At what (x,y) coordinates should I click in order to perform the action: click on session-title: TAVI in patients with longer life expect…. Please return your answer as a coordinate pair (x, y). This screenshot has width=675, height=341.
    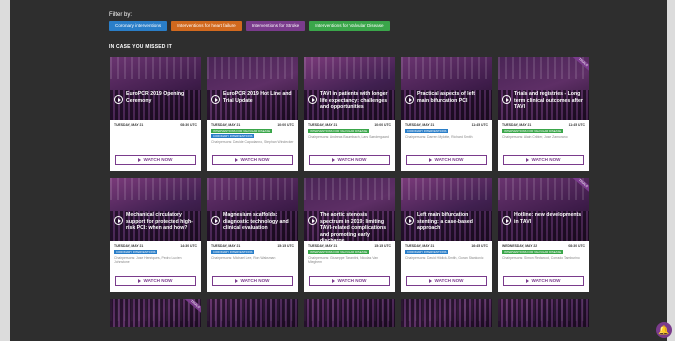
    Looking at the image, I should click on (354, 101).